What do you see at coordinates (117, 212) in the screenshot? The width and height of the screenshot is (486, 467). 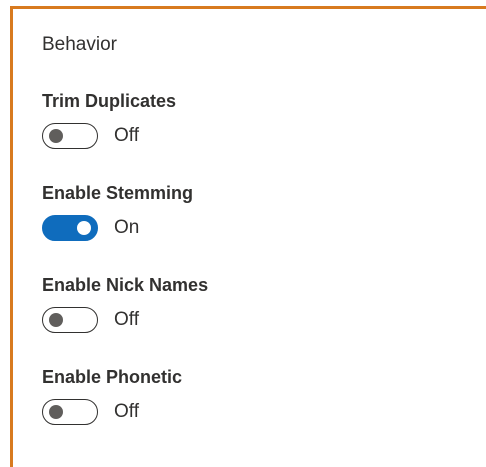 I see `setting-enable-stemming: Enable Stemming On` at bounding box center [117, 212].